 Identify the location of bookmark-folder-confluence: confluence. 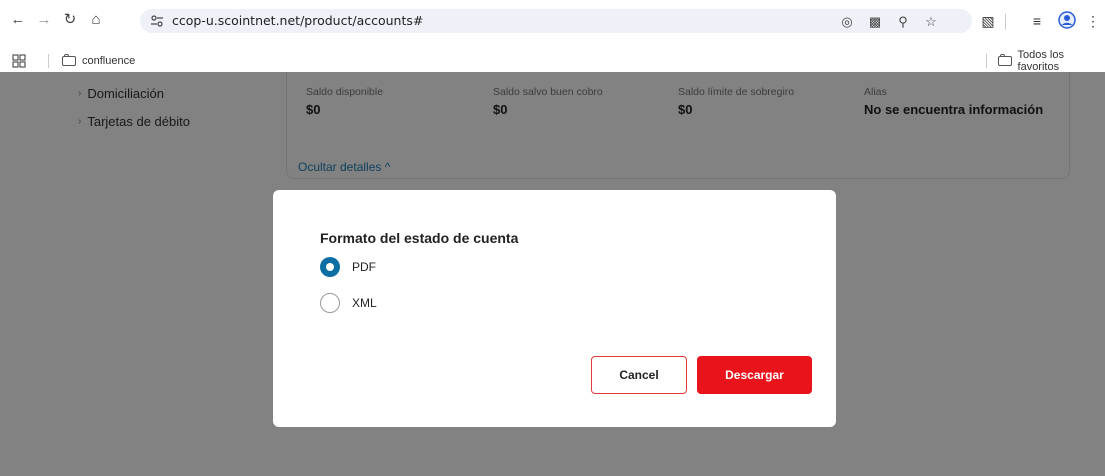
(98, 61).